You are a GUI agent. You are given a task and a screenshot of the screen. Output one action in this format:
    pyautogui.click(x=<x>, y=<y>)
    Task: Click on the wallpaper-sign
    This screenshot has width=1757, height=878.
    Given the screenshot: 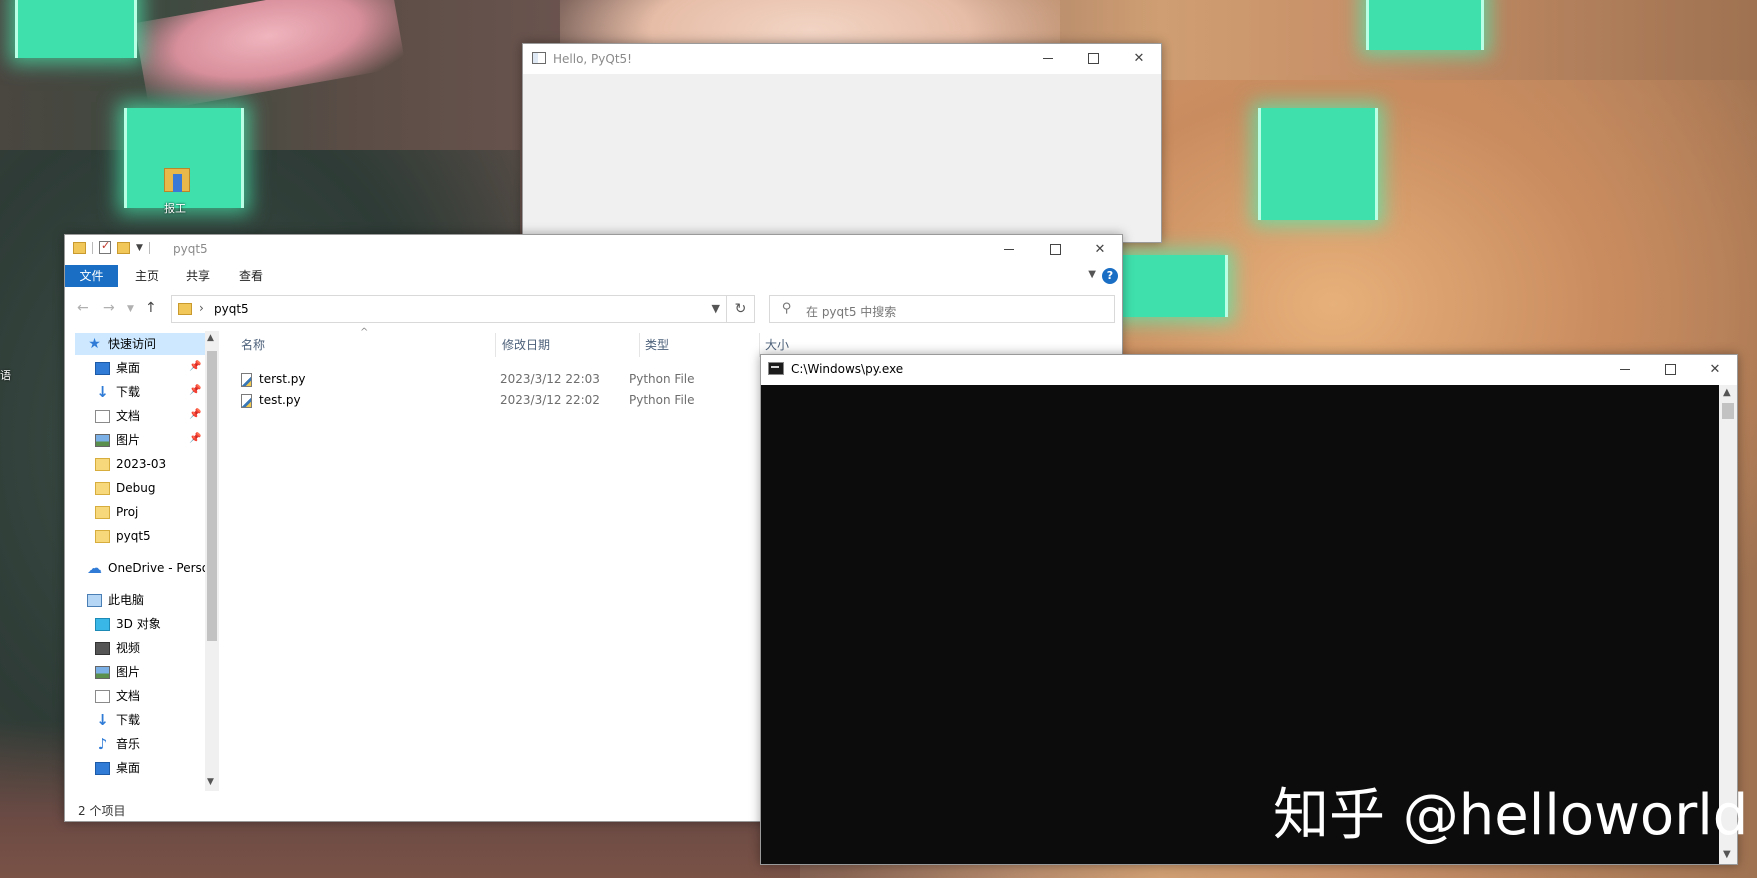 What is the action you would take?
    pyautogui.click(x=270, y=56)
    